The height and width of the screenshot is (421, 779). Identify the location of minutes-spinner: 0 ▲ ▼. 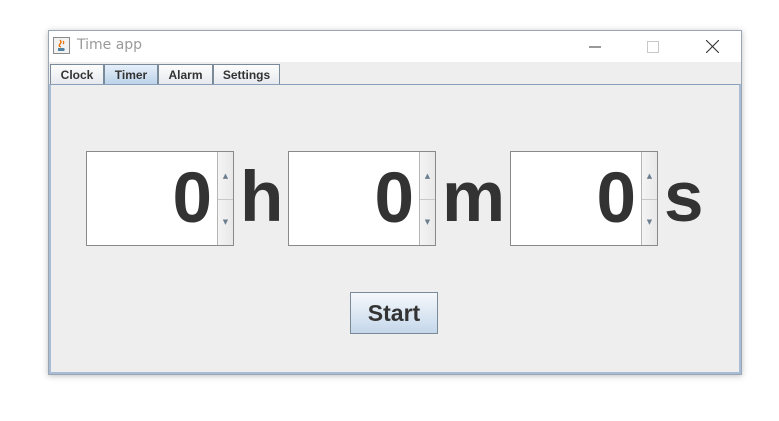
(362, 198).